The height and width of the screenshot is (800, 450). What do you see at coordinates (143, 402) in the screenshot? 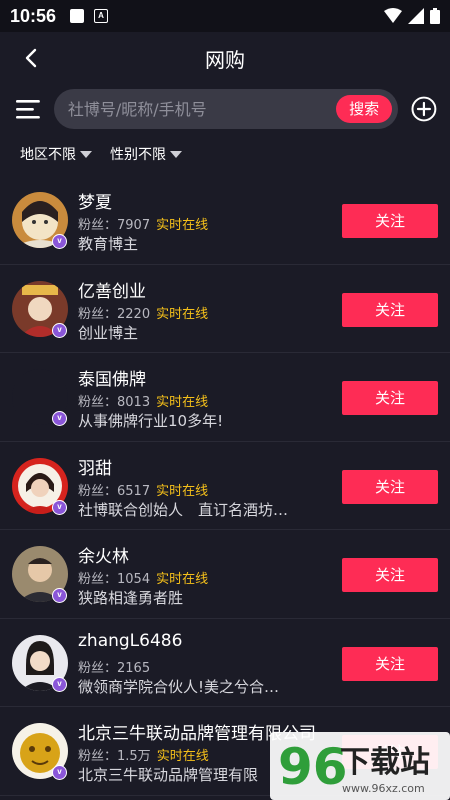
I see `user-fans: 粉丝：8013 实时在线` at bounding box center [143, 402].